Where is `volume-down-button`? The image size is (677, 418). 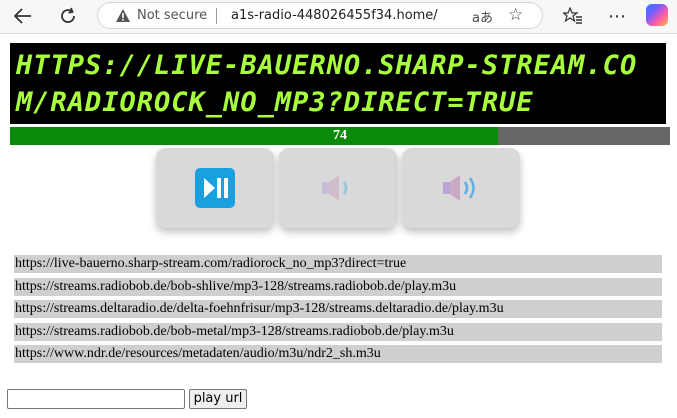
volume-down-button is located at coordinates (338, 188).